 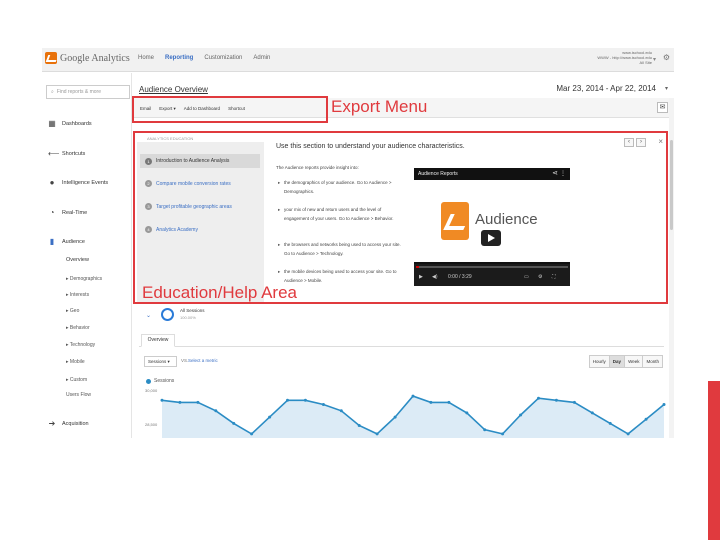 What do you see at coordinates (540, 277) in the screenshot?
I see `settings-icon: ⚙` at bounding box center [540, 277].